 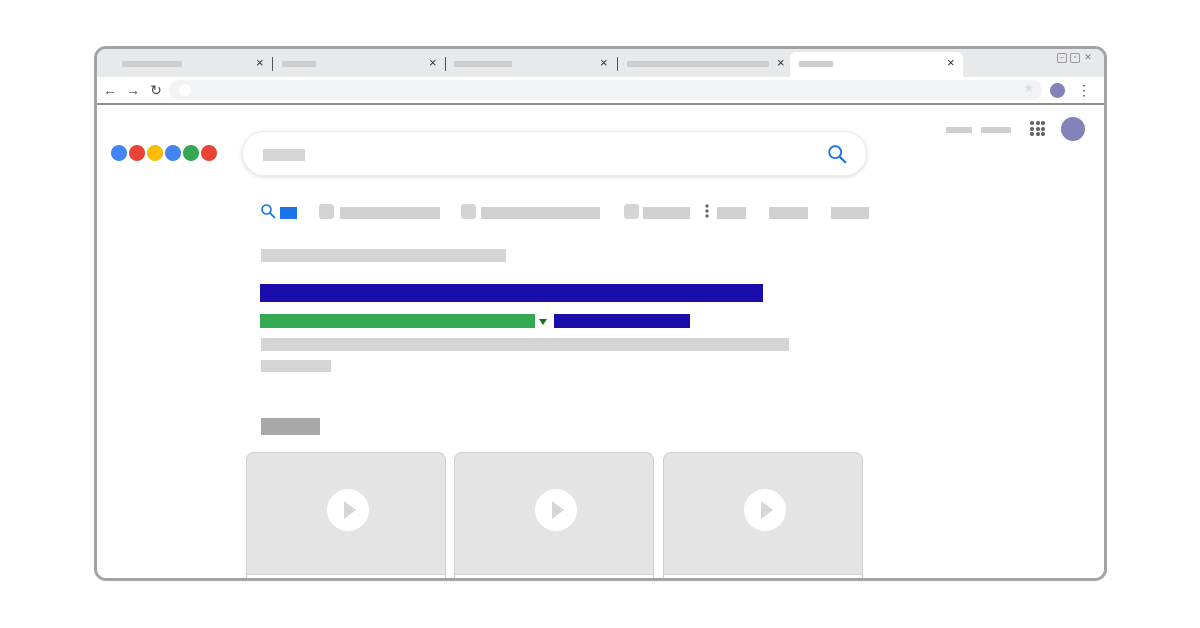 What do you see at coordinates (133, 90) in the screenshot?
I see `forward-arrow-icon: →` at bounding box center [133, 90].